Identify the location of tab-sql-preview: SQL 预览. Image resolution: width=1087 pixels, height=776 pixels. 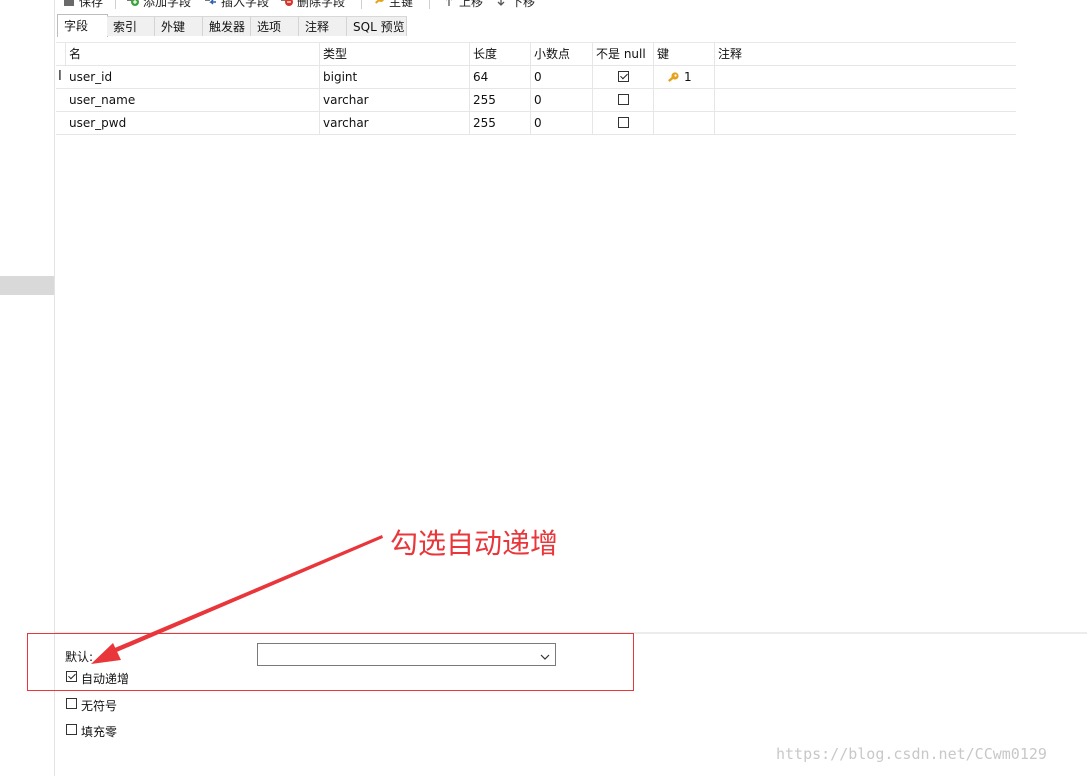
(377, 26).